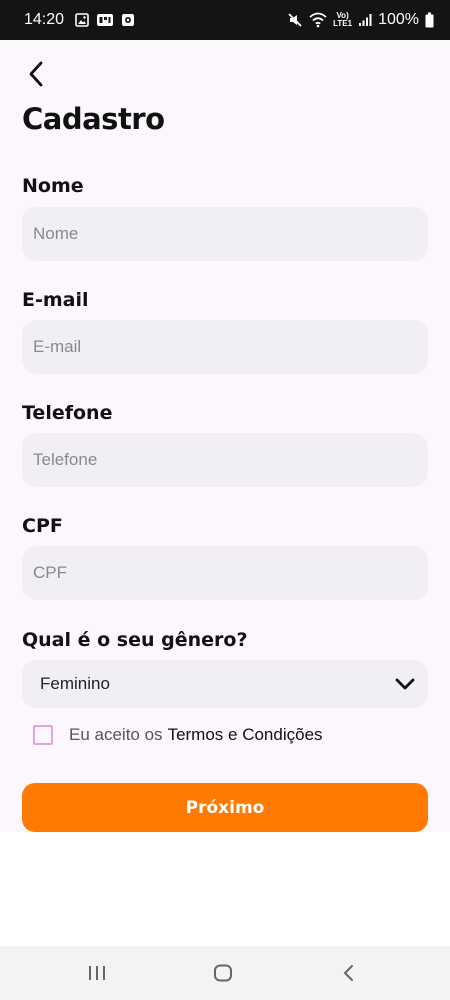 This screenshot has width=450, height=1000. What do you see at coordinates (429, 20) in the screenshot?
I see `battery-icon` at bounding box center [429, 20].